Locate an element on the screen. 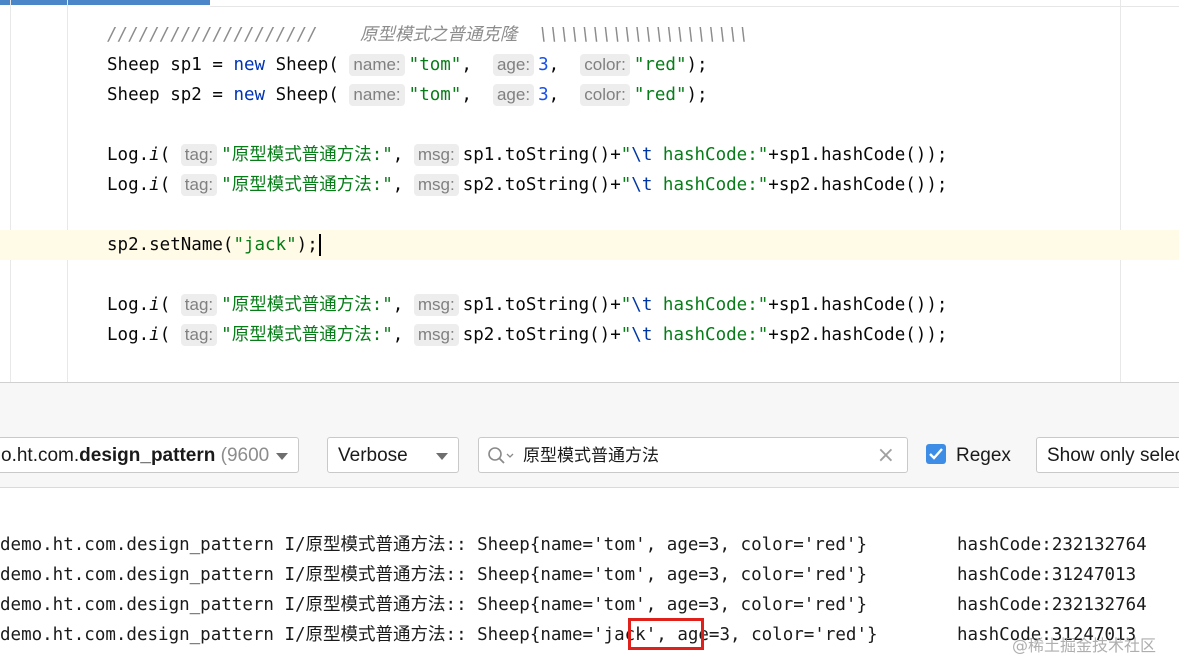  setname-call: sp2.setName( is located at coordinates (170, 245).